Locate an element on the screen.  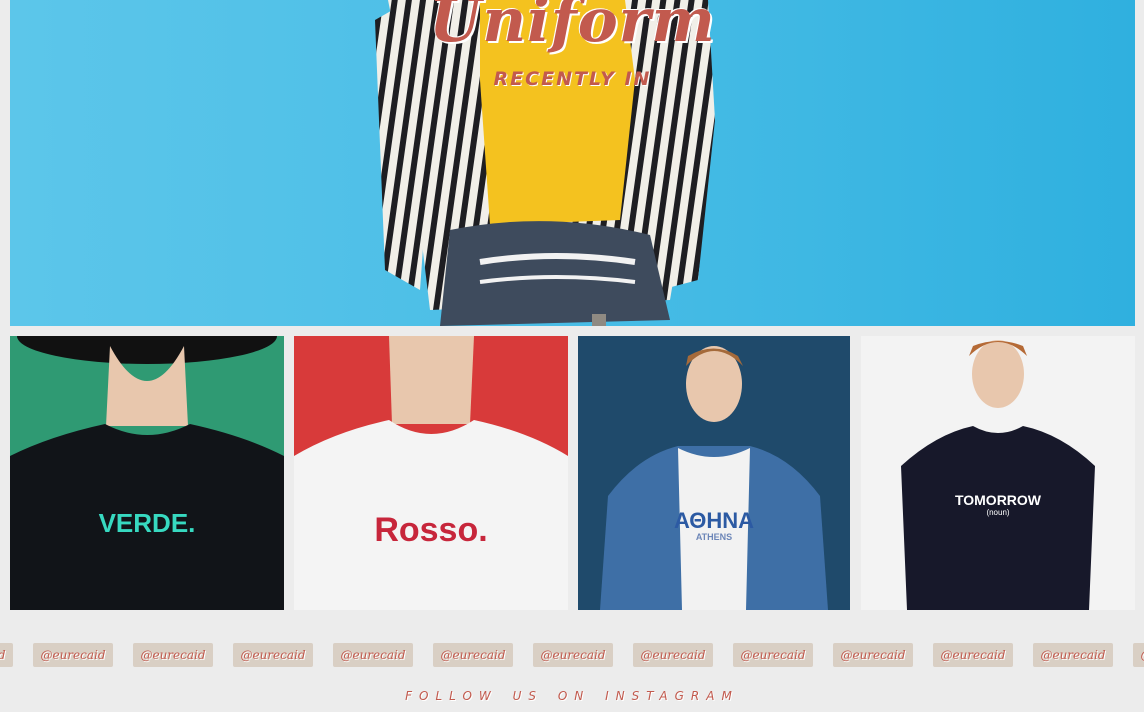
tile-print-subtext: ATHENS is located at coordinates (714, 537).